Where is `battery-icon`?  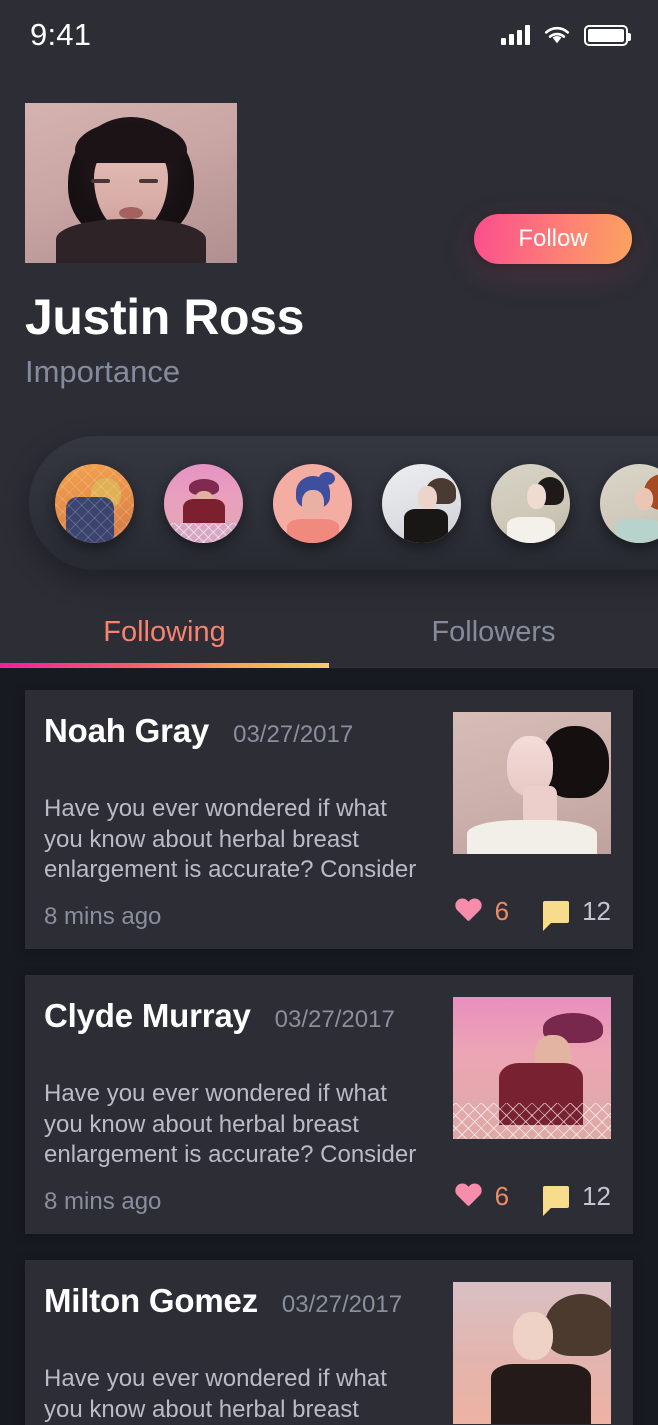 battery-icon is located at coordinates (607, 35).